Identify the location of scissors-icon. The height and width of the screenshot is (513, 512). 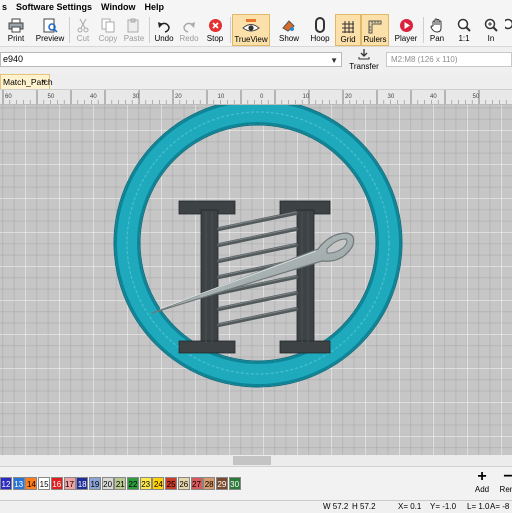
(83, 24).